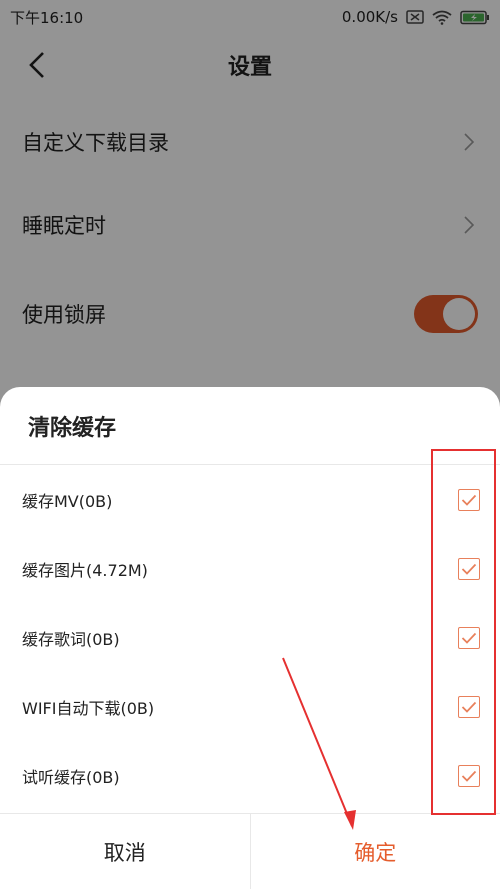  I want to click on option-label: 试听缓存(0B), so click(71, 777).